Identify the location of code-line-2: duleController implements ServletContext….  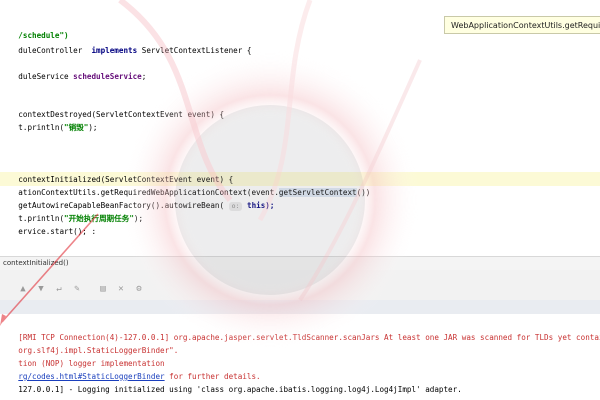
(125, 43).